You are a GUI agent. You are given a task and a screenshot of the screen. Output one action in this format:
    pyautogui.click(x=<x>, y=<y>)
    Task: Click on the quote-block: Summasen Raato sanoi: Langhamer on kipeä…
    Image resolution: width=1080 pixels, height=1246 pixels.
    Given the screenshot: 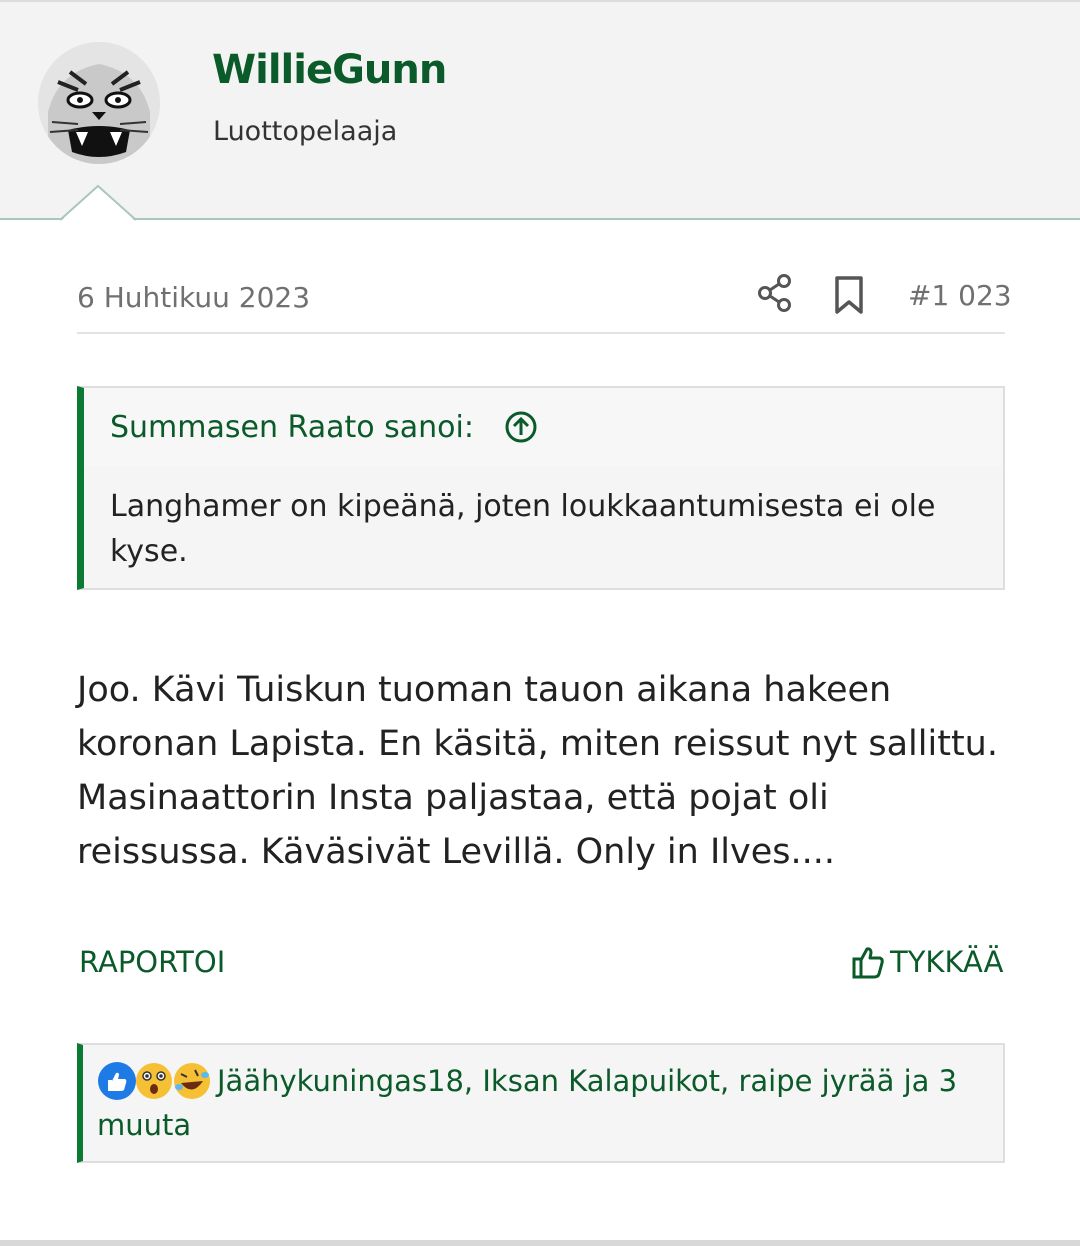 What is the action you would take?
    pyautogui.click(x=541, y=488)
    